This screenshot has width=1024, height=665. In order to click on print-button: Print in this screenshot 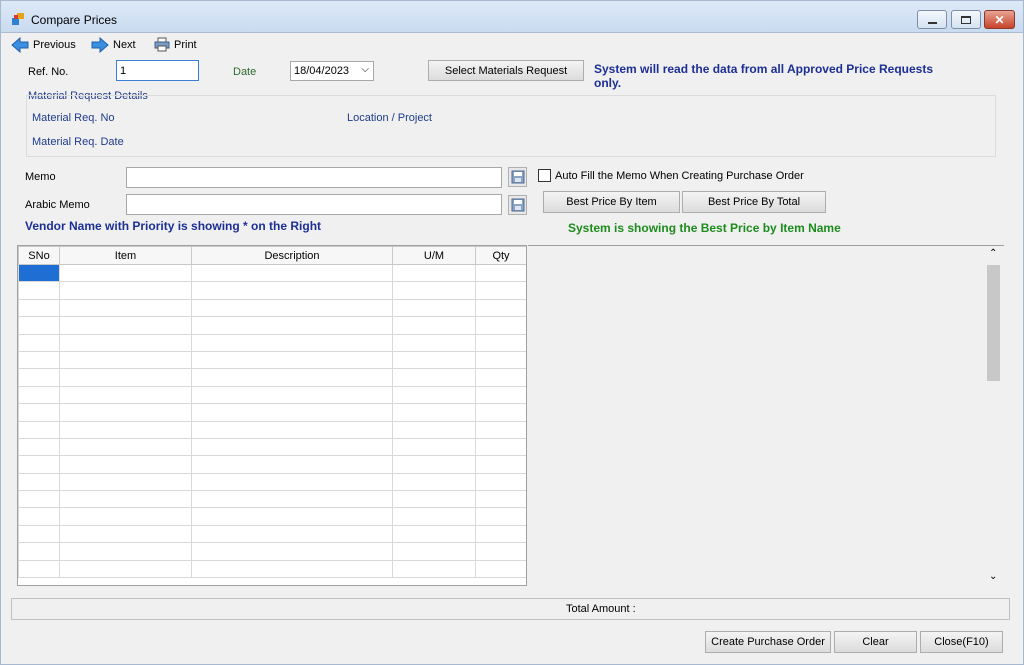, I will do `click(175, 44)`.